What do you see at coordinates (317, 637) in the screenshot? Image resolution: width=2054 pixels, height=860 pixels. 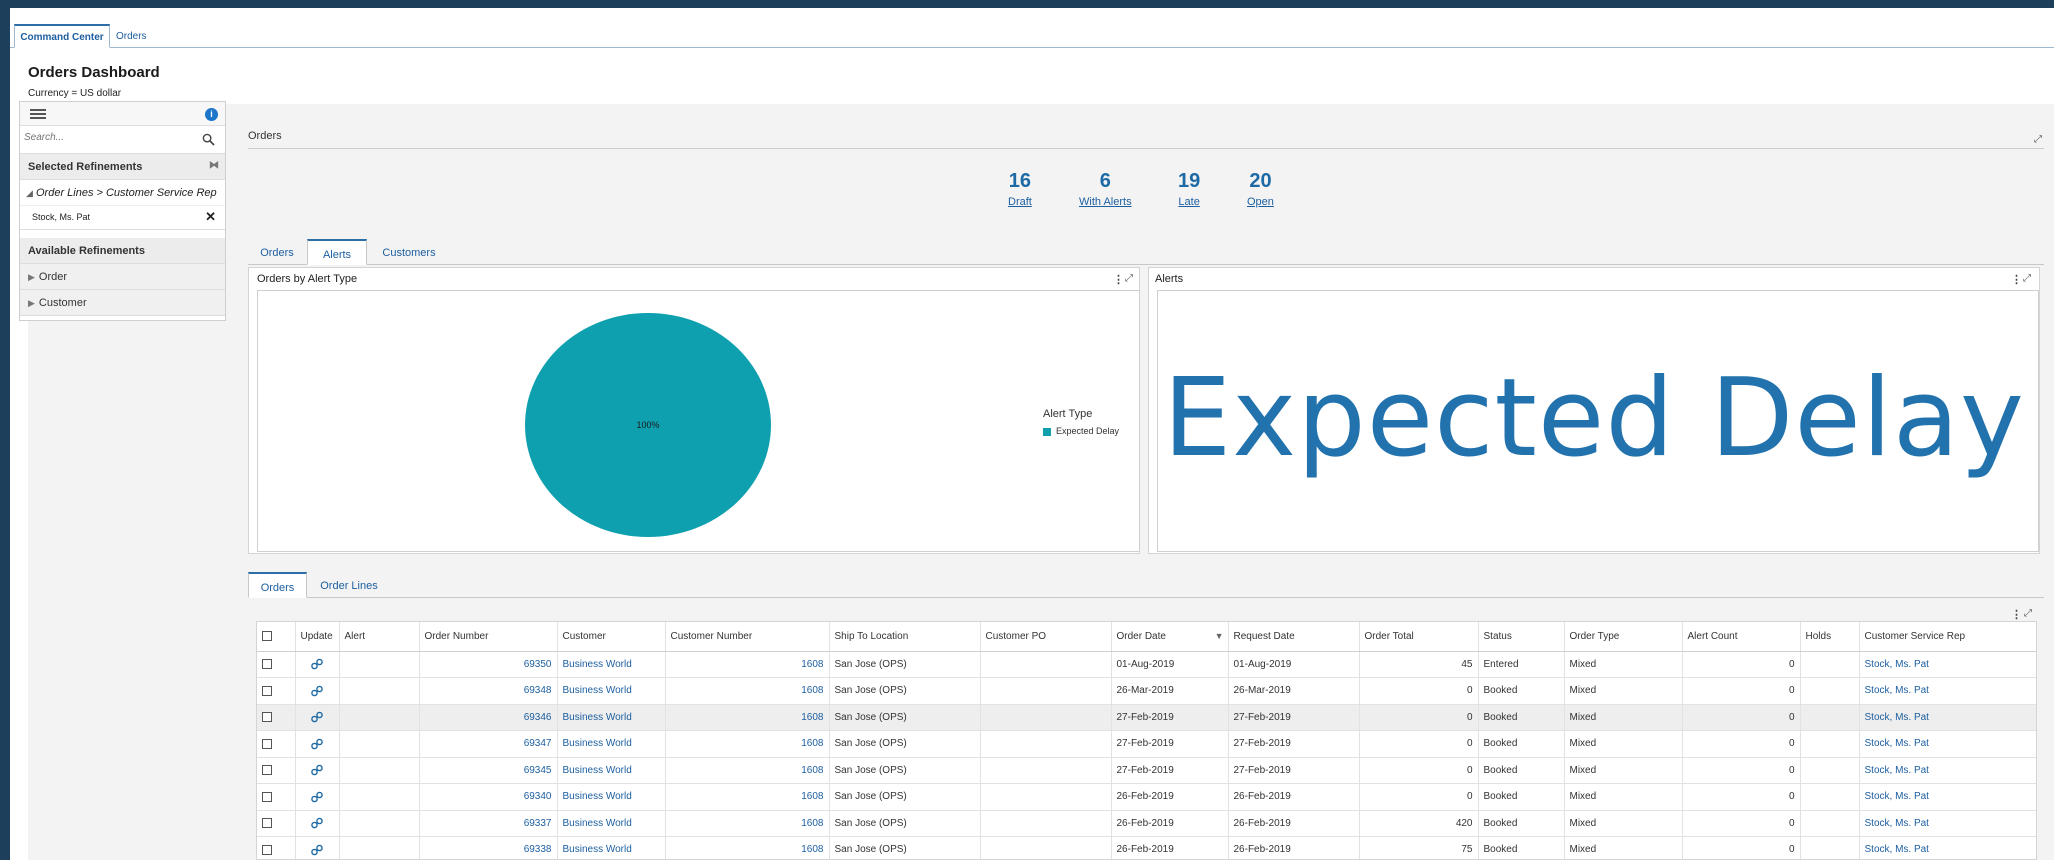 I see `column-header-update: Update` at bounding box center [317, 637].